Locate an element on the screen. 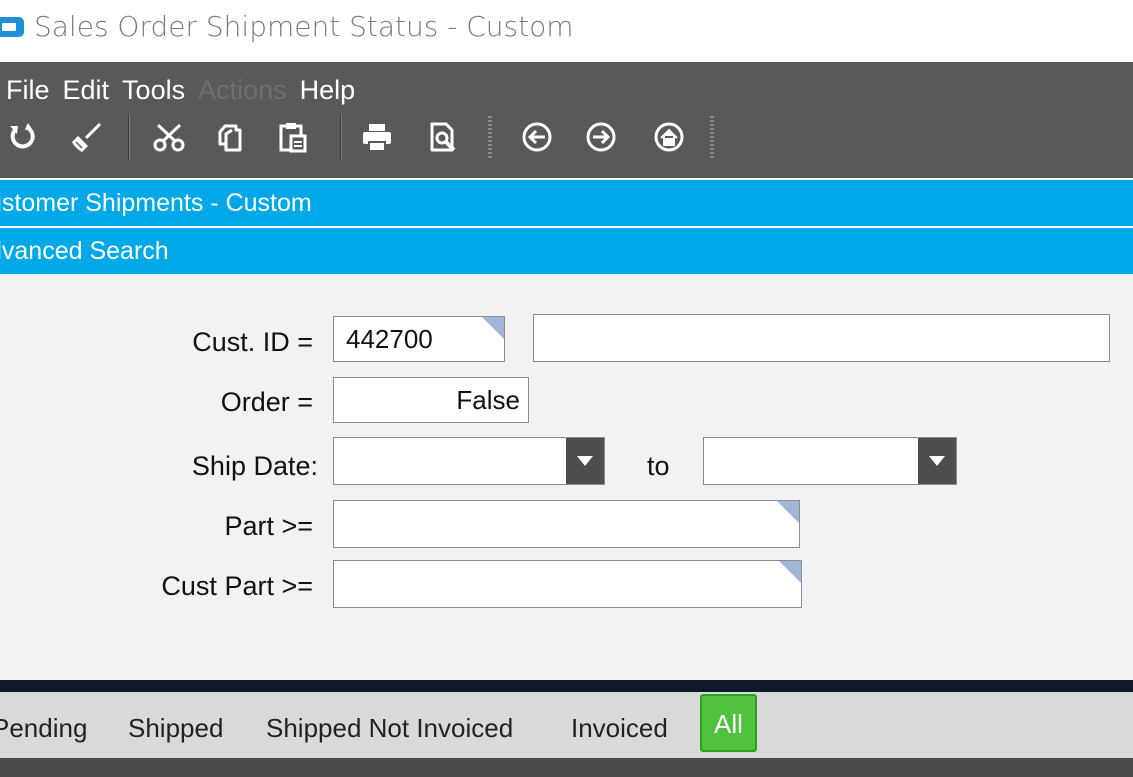 The height and width of the screenshot is (777, 1133). ship-date-from-dropdown-button is located at coordinates (585, 461).